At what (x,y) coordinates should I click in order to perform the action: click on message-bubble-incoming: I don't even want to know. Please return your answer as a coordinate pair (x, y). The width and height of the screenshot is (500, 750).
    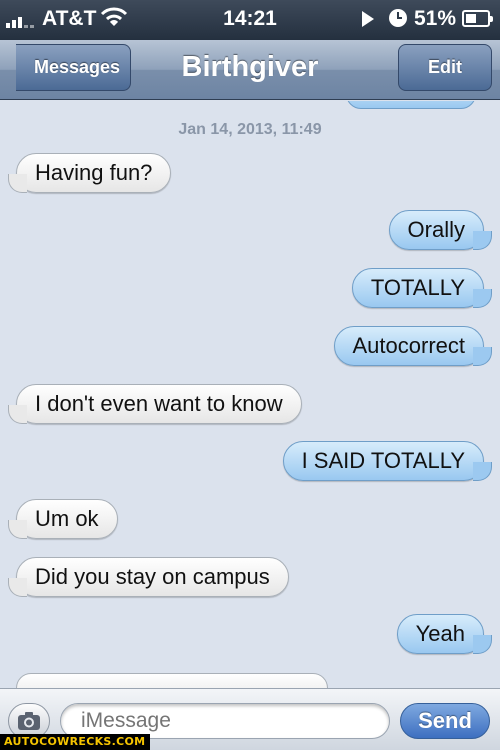
    Looking at the image, I should click on (155, 404).